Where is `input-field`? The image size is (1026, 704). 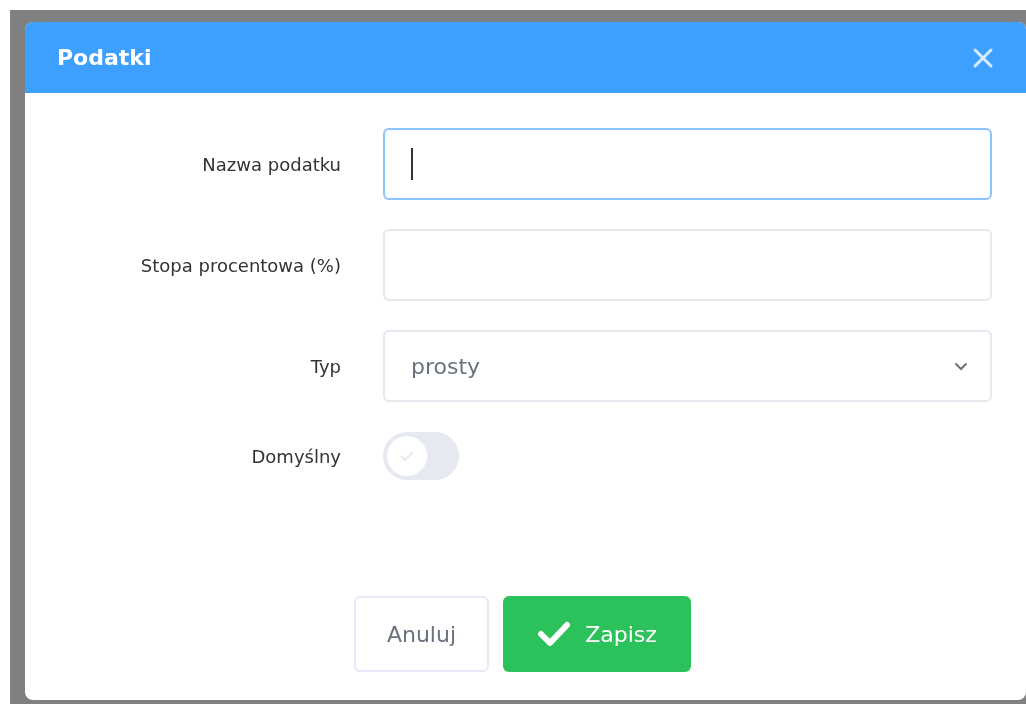
input-field is located at coordinates (687, 164).